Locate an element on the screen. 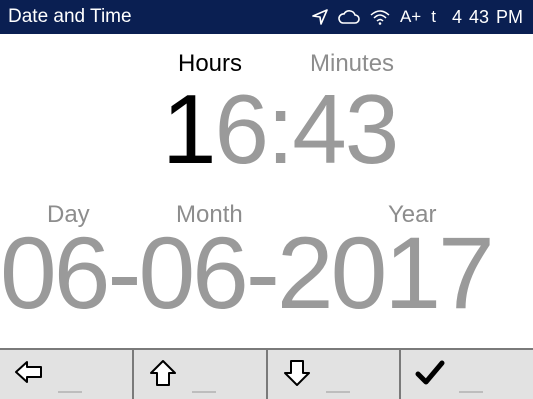 Image resolution: width=533 pixels, height=399 pixels. month-value: 06 is located at coordinates (193, 273).